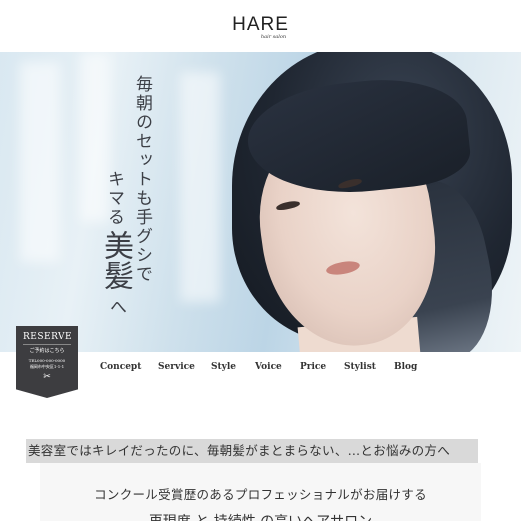 The width and height of the screenshot is (521, 521). Describe the element at coordinates (360, 367) in the screenshot. I see `nav-item-stylist: Stylist` at that location.